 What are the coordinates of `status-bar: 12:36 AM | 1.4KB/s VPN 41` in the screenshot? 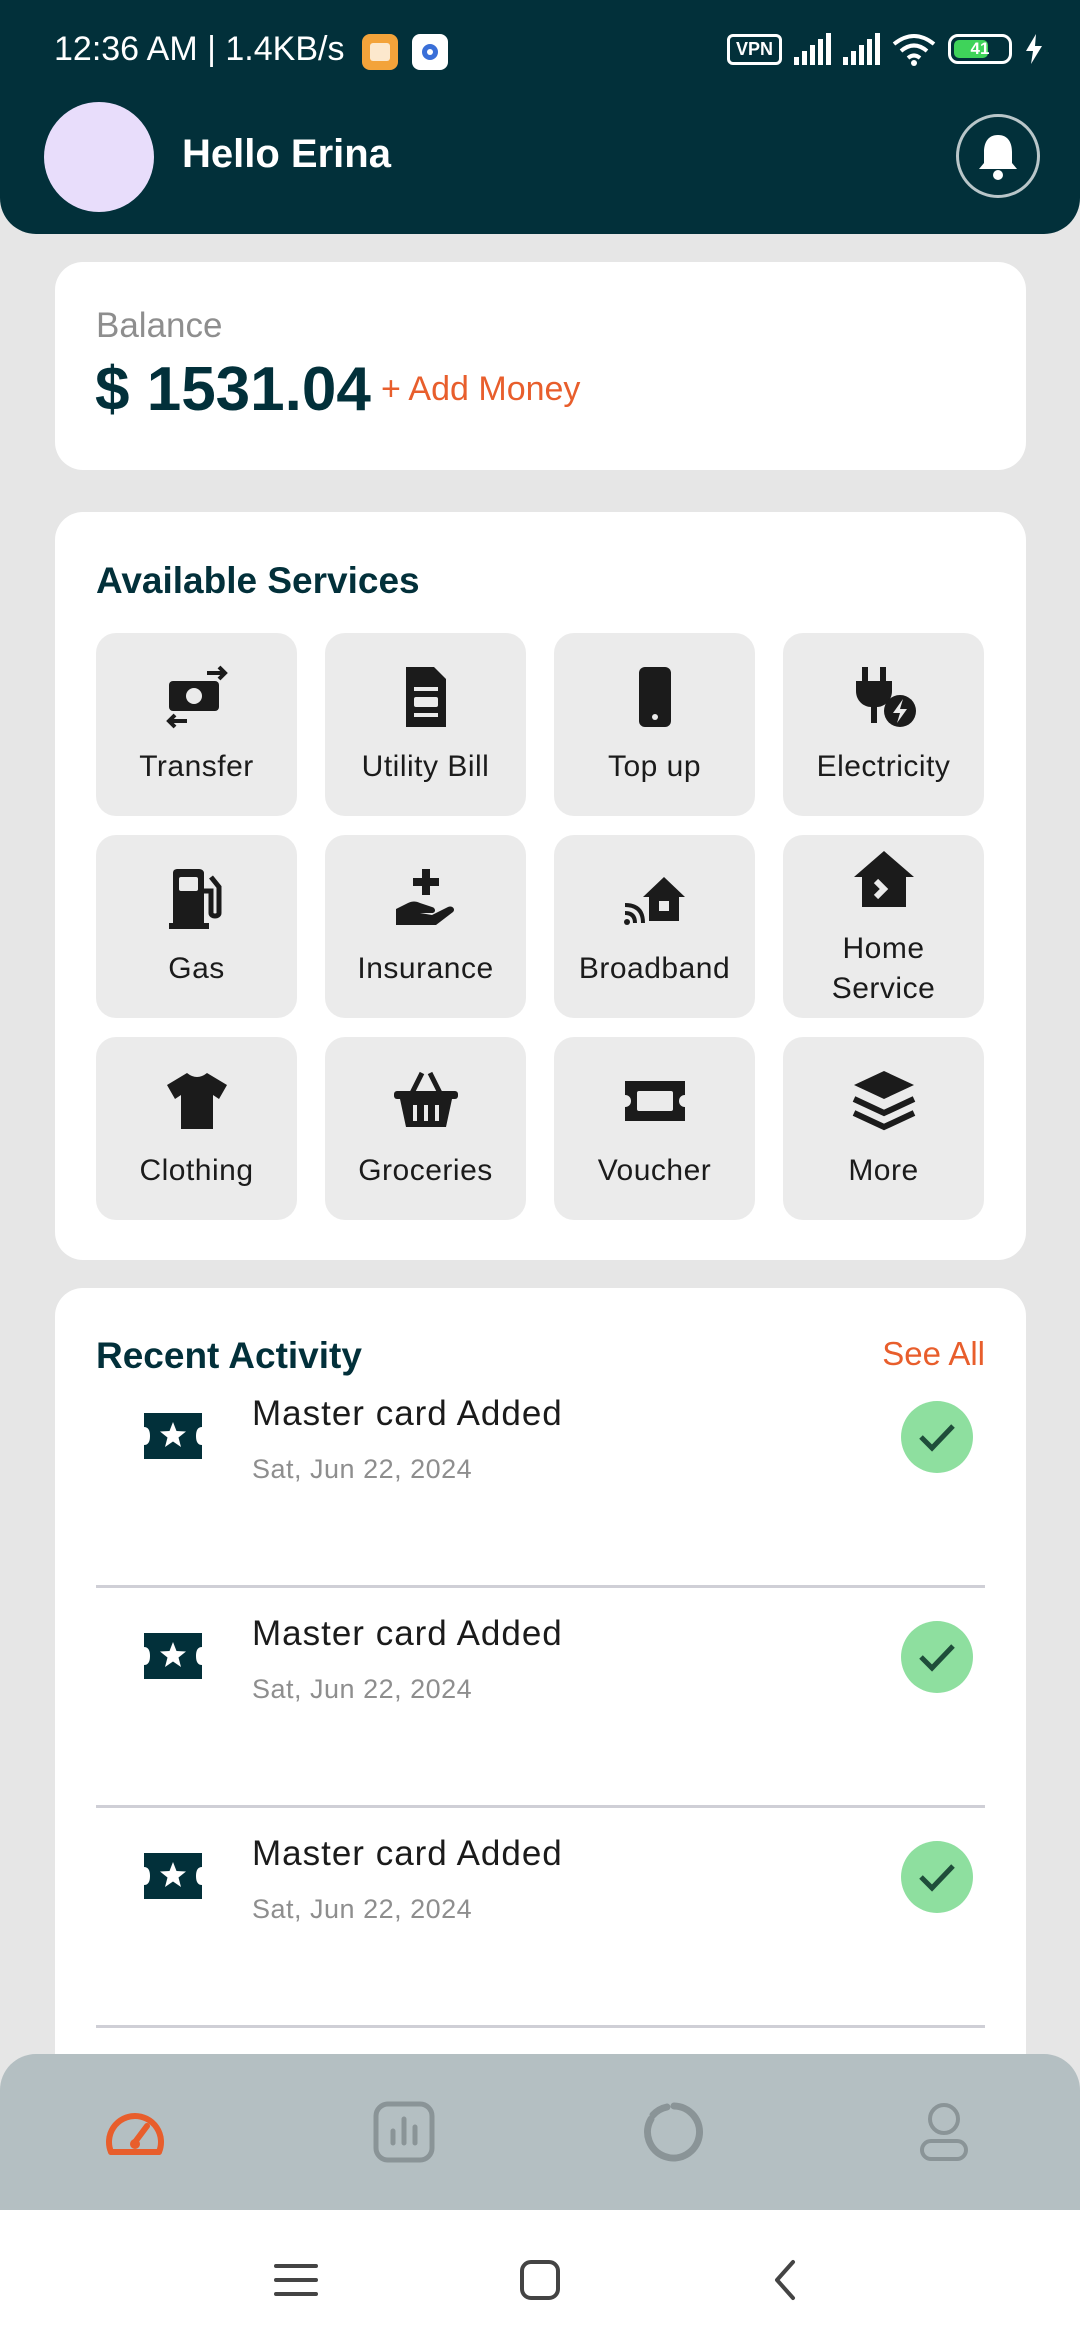 It's located at (540, 50).